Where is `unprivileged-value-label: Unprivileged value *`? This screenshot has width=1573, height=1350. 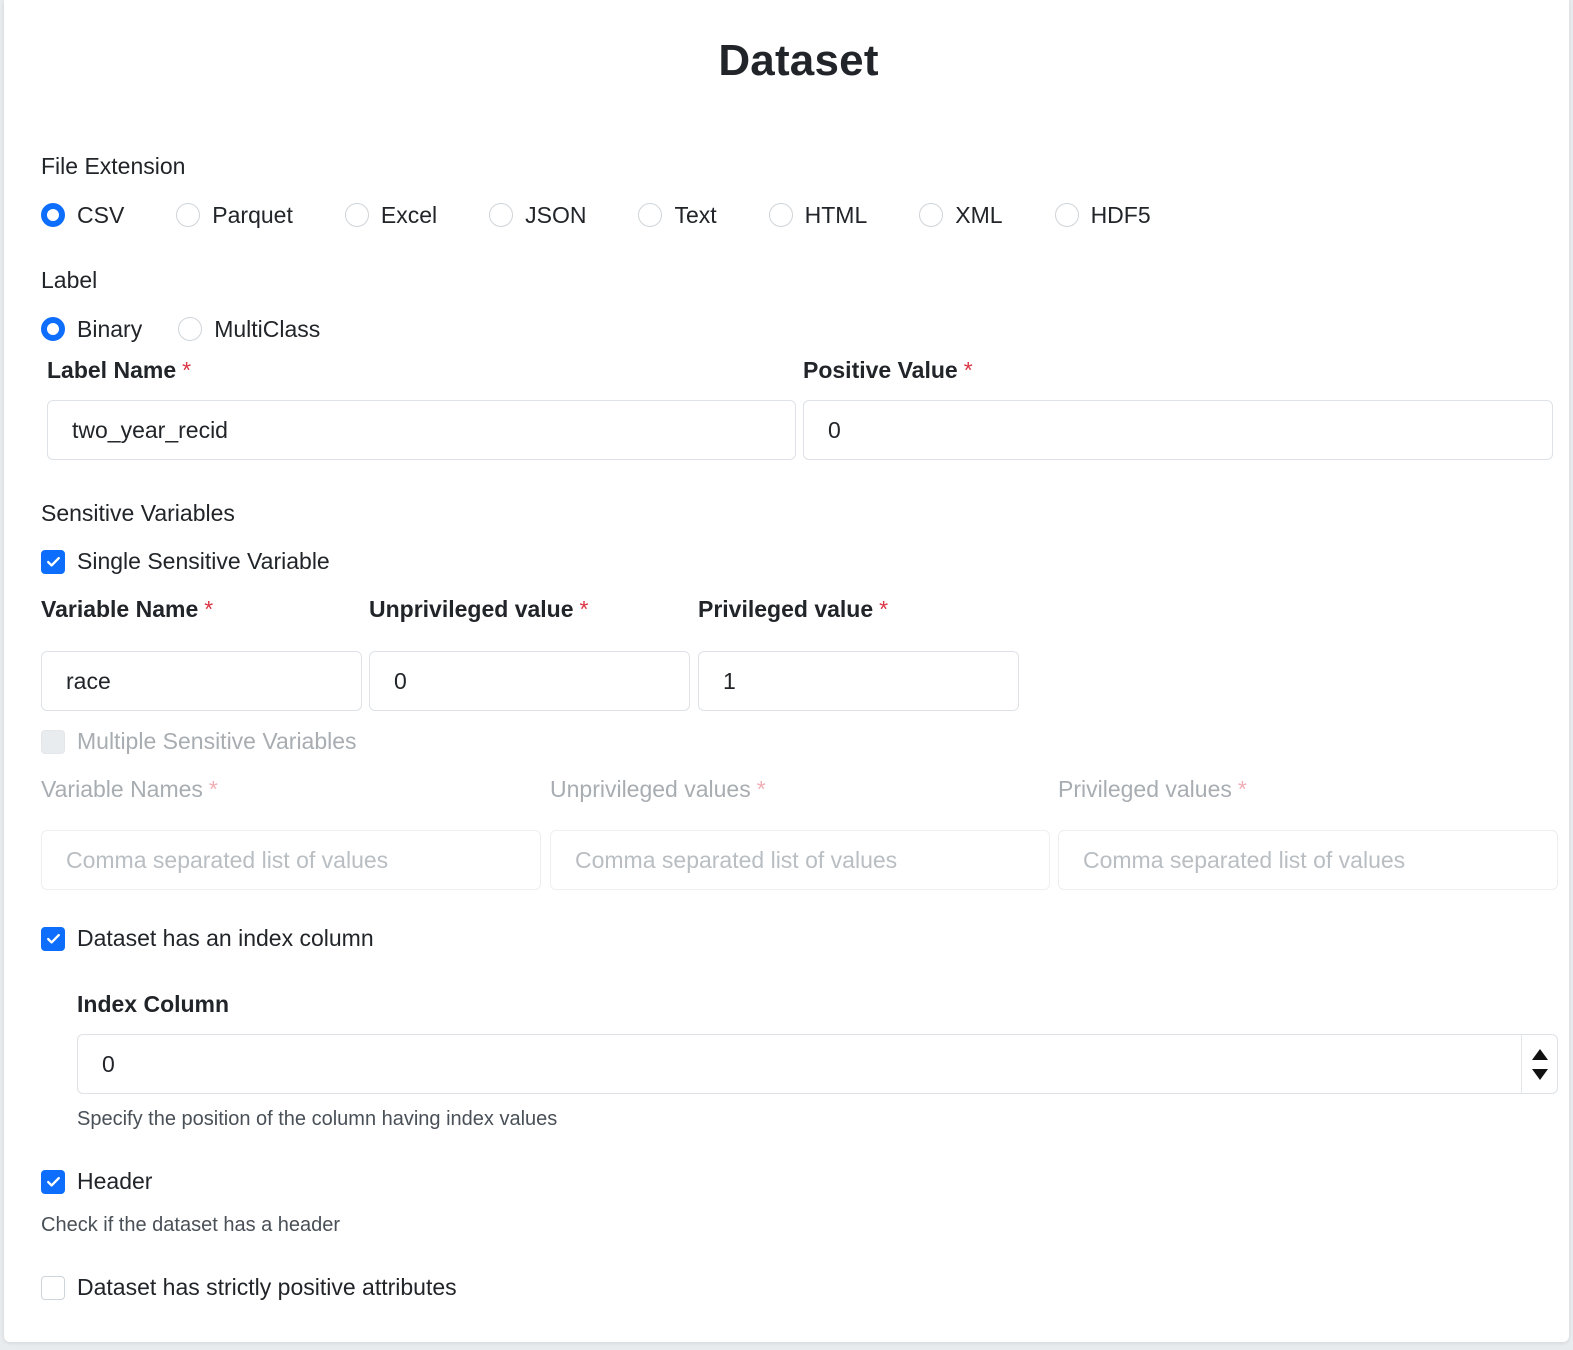
unprivileged-value-label: Unprivileged value * is located at coordinates (478, 609).